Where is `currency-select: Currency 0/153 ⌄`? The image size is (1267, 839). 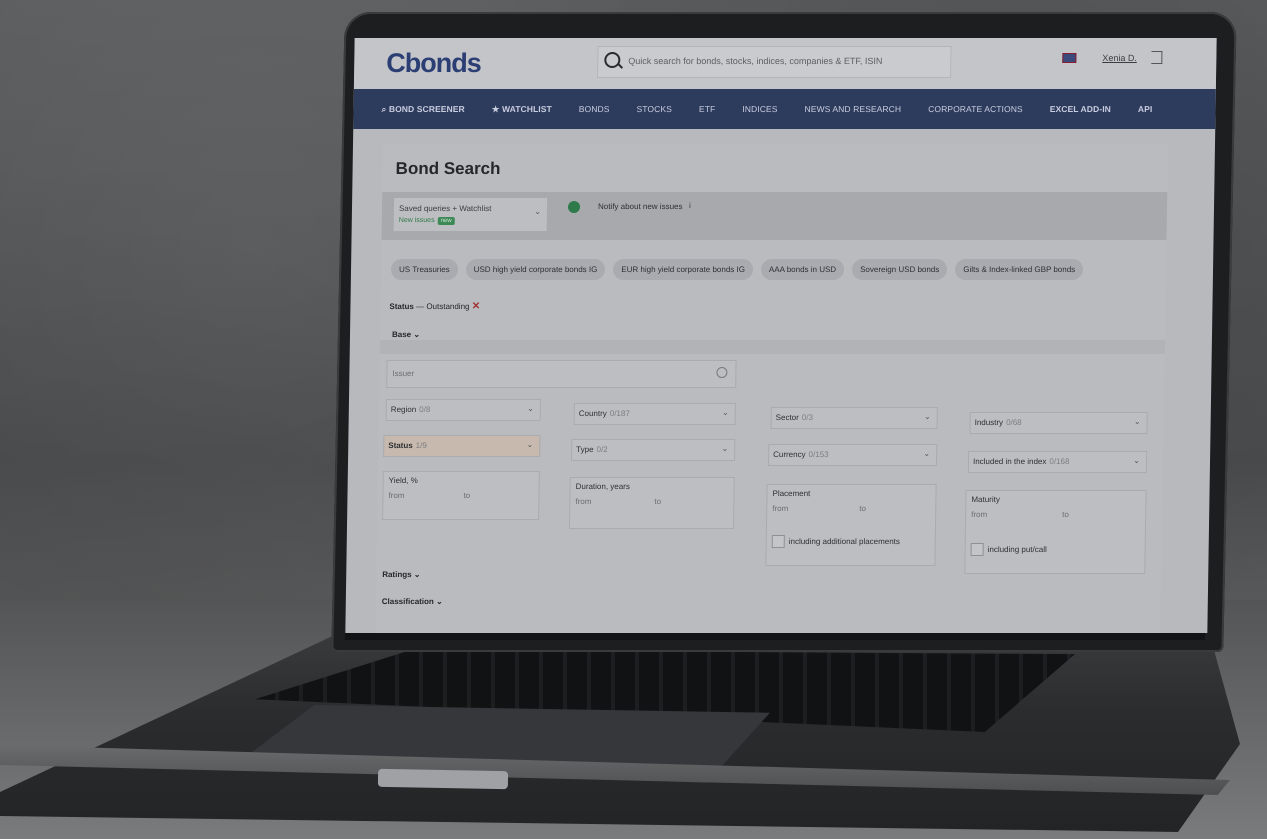
currency-select: Currency 0/153 ⌄ is located at coordinates (852, 455).